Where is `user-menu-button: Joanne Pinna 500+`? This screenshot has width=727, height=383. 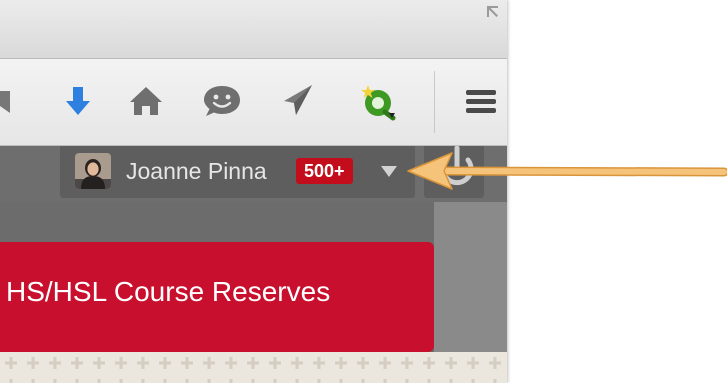
user-menu-button: Joanne Pinna 500+ is located at coordinates (237, 172).